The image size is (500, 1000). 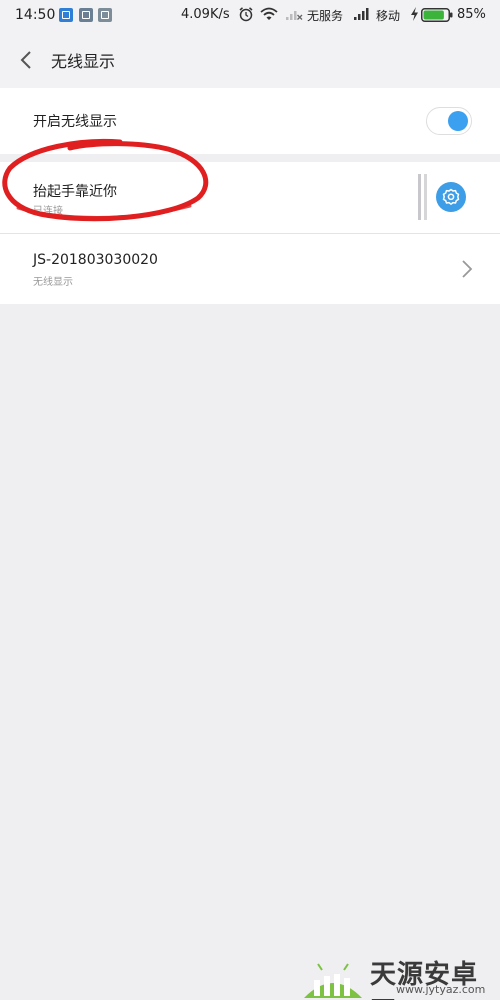 What do you see at coordinates (83, 61) in the screenshot?
I see `page-title: 无线显示` at bounding box center [83, 61].